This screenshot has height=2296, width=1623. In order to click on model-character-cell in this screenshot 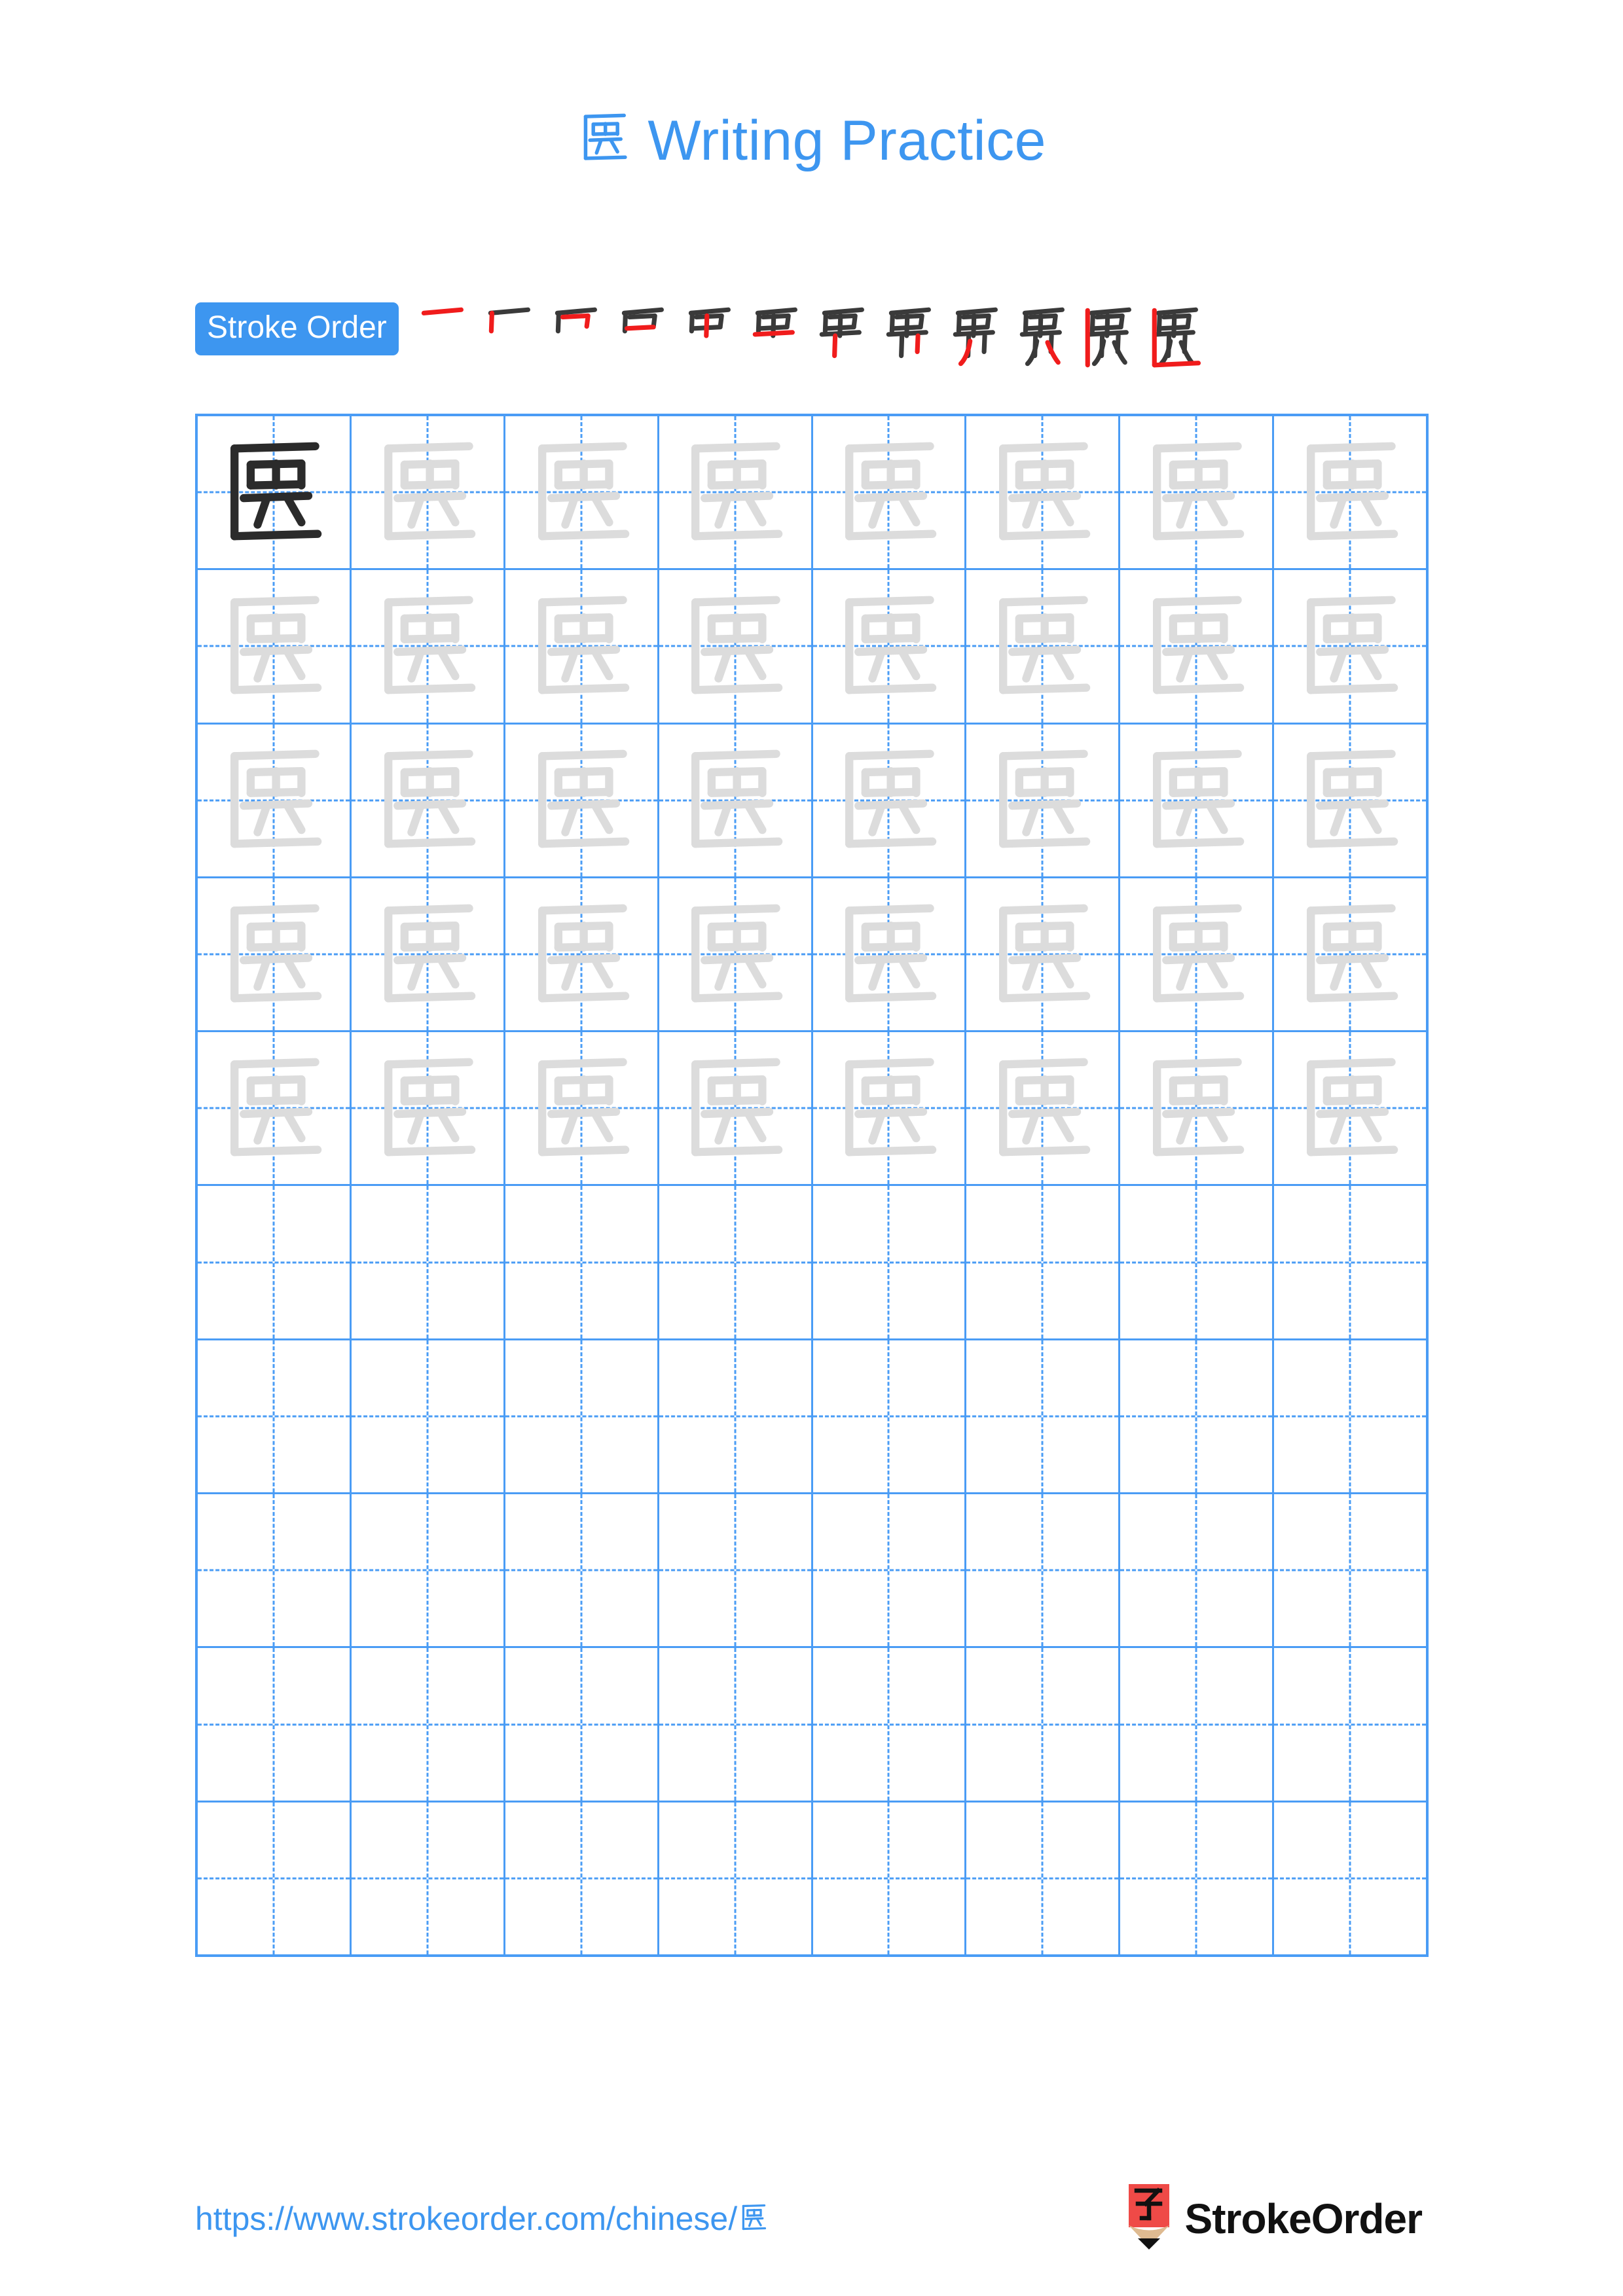, I will do `click(275, 492)`.